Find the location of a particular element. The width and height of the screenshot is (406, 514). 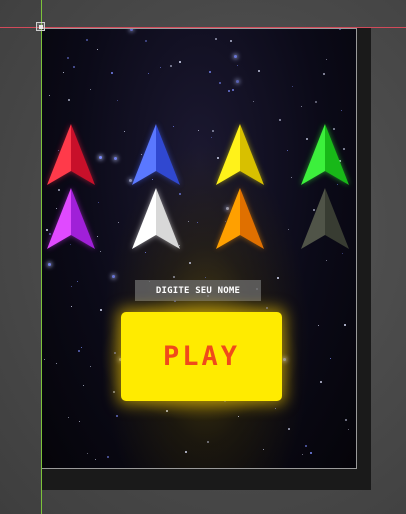

ship-green is located at coordinates (325, 155).